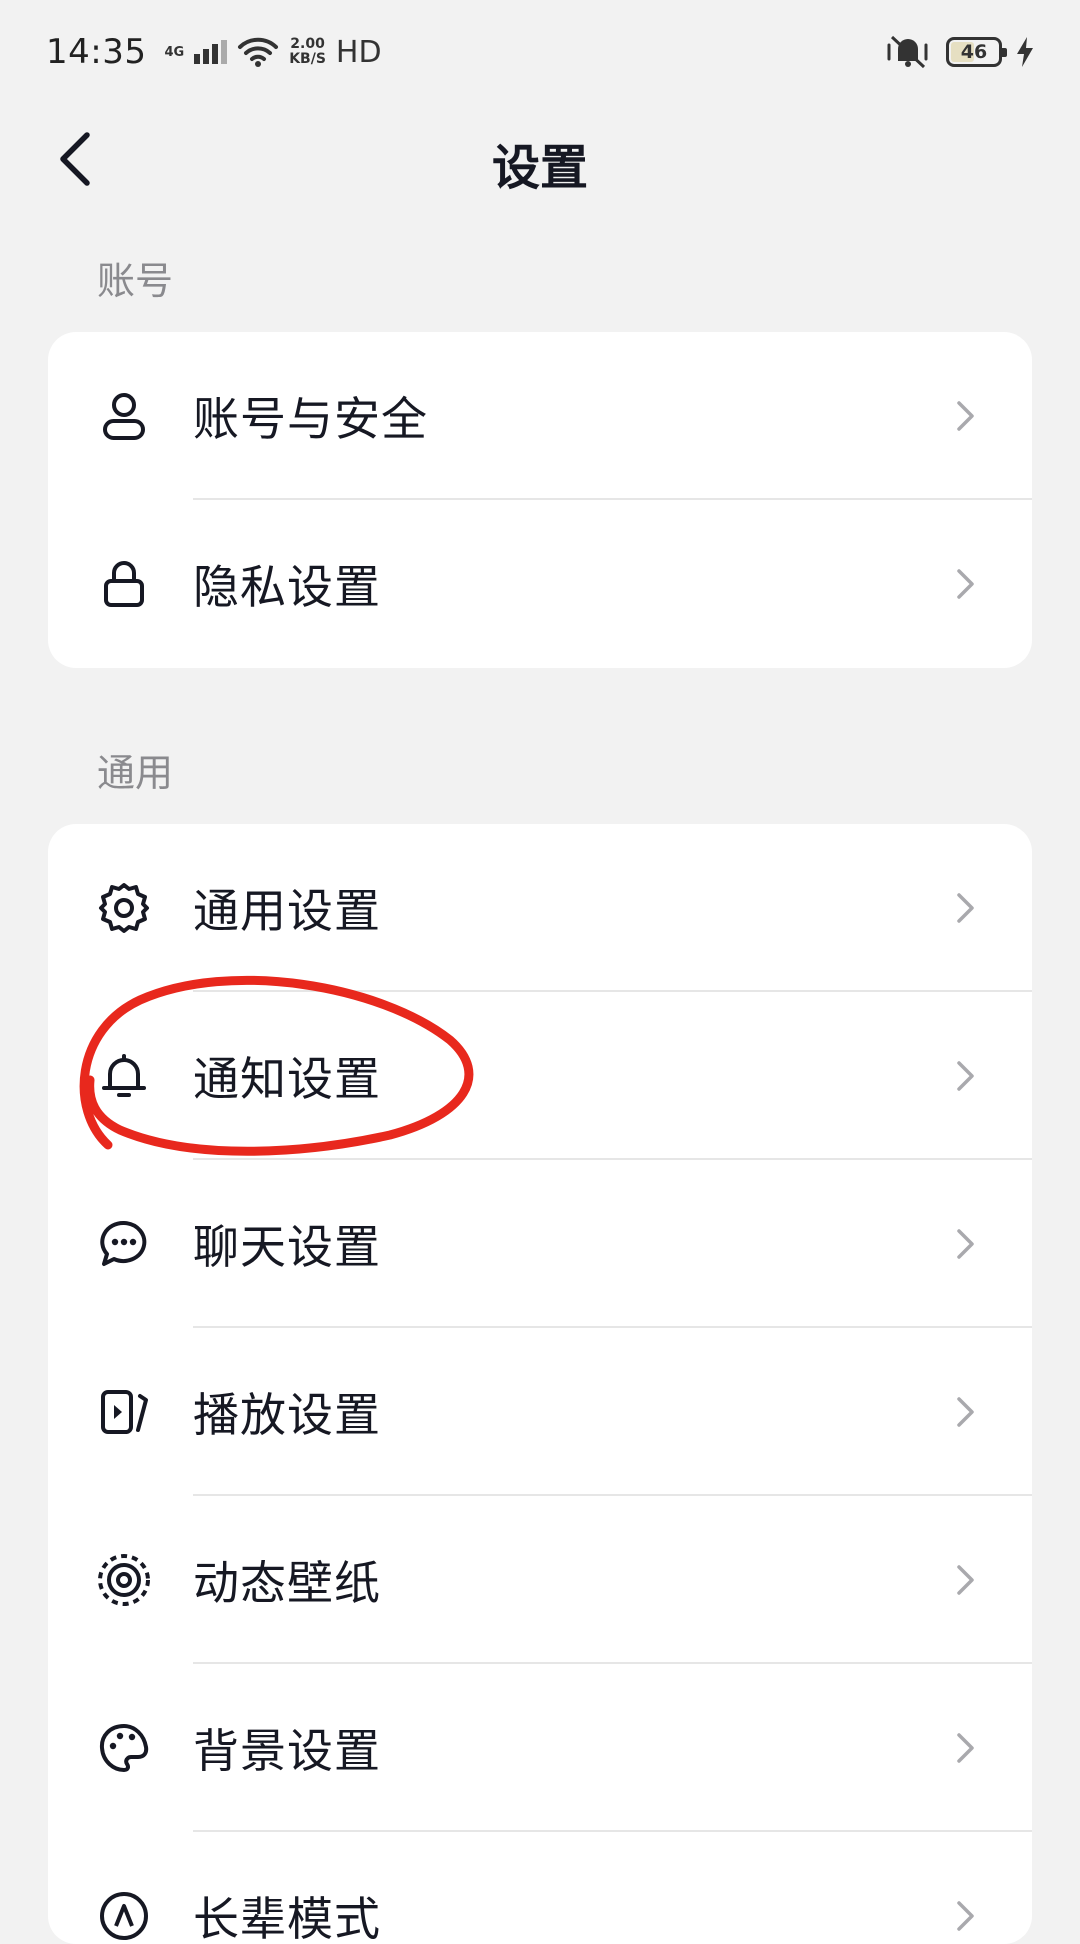  I want to click on network-speed-unit: KB/S, so click(307, 59).